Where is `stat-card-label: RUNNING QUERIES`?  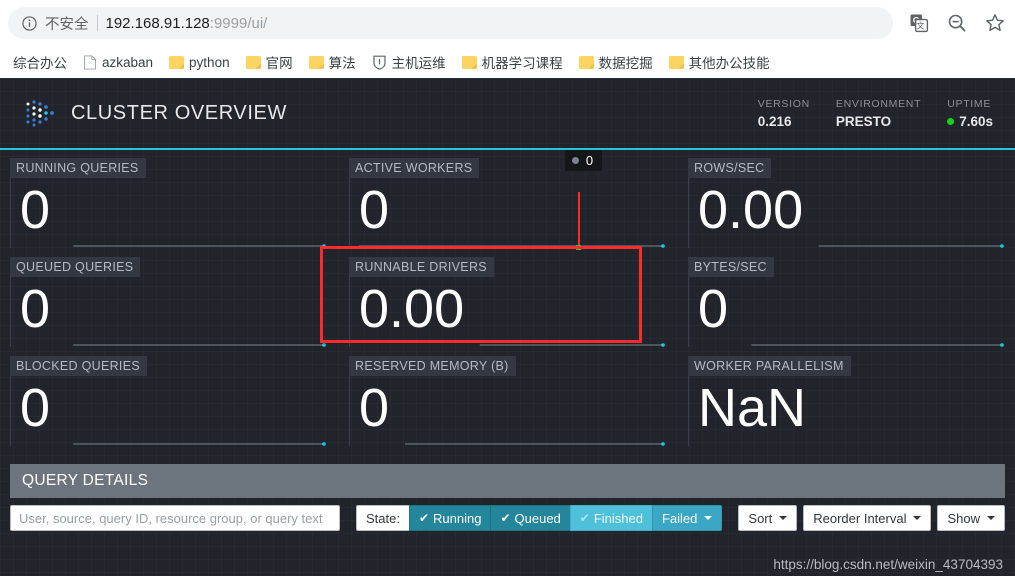 stat-card-label: RUNNING QUERIES is located at coordinates (78, 168).